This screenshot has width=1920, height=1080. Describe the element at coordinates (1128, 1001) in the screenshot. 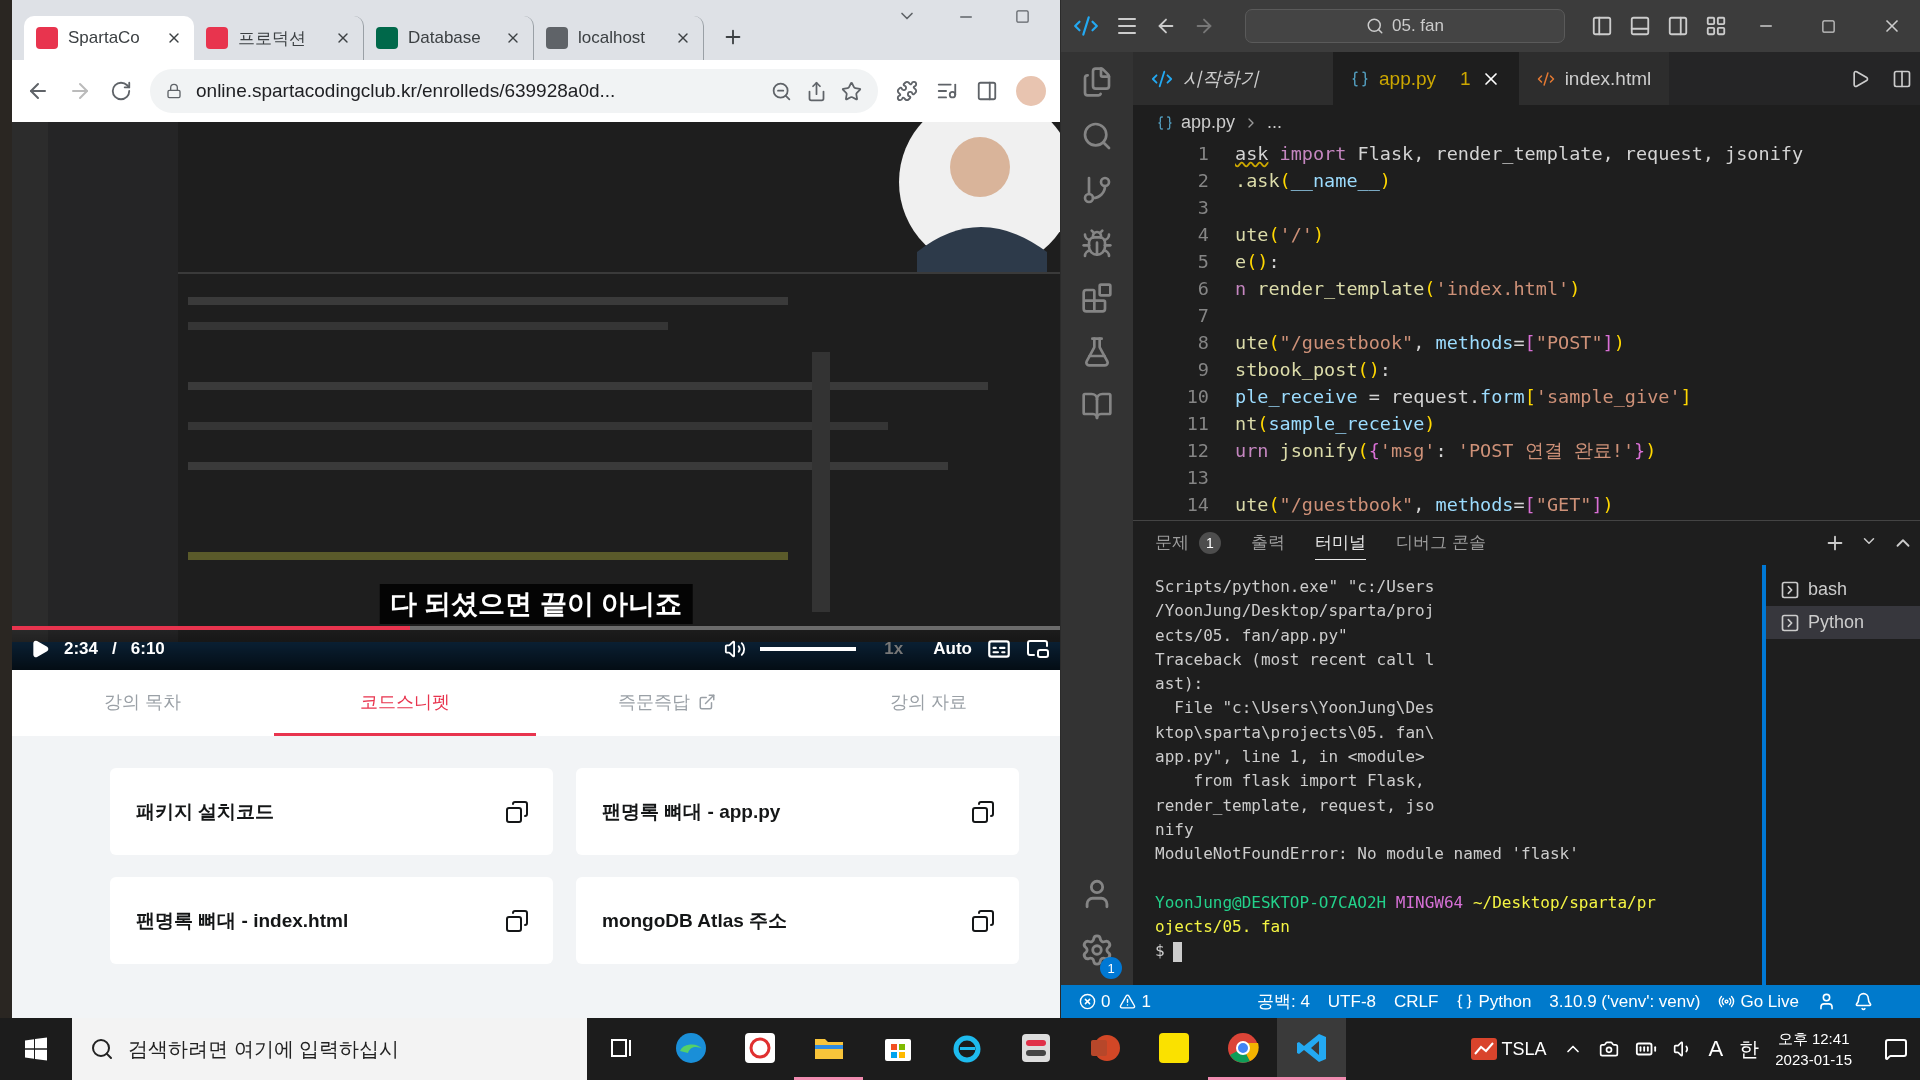

I see `warning-icon` at that location.